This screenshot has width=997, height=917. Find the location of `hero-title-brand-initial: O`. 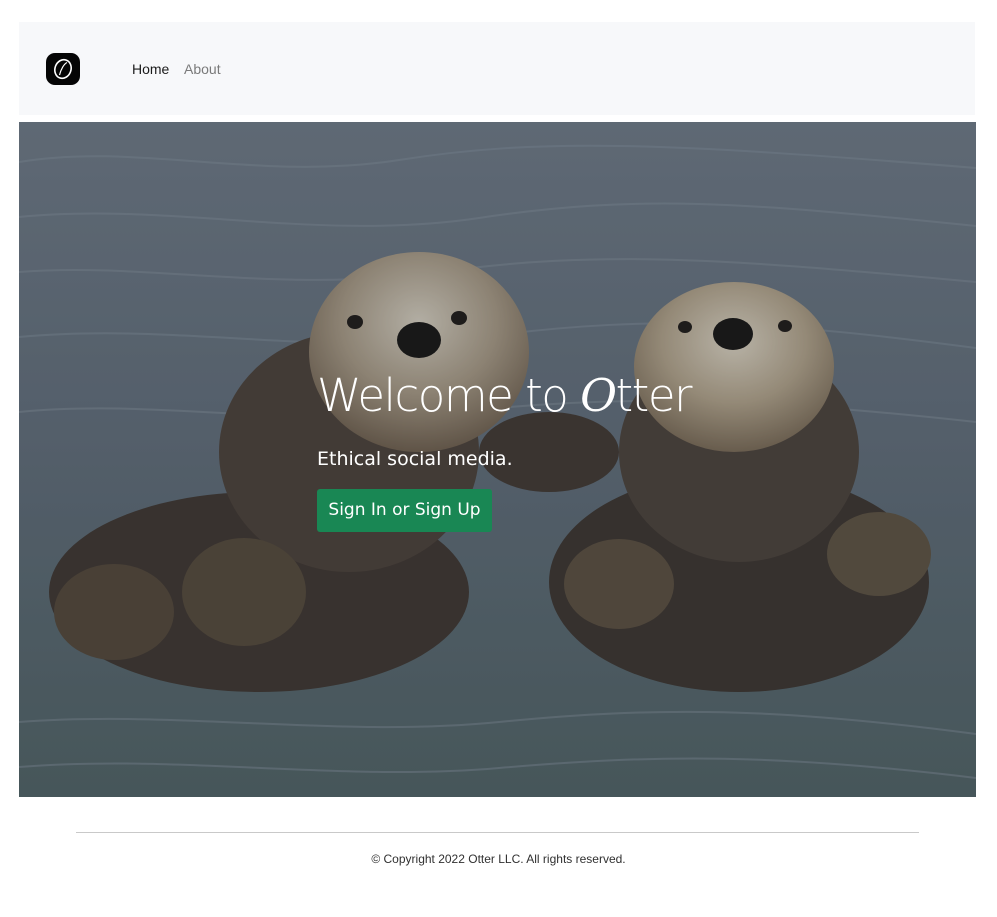

hero-title-brand-initial: O is located at coordinates (598, 395).